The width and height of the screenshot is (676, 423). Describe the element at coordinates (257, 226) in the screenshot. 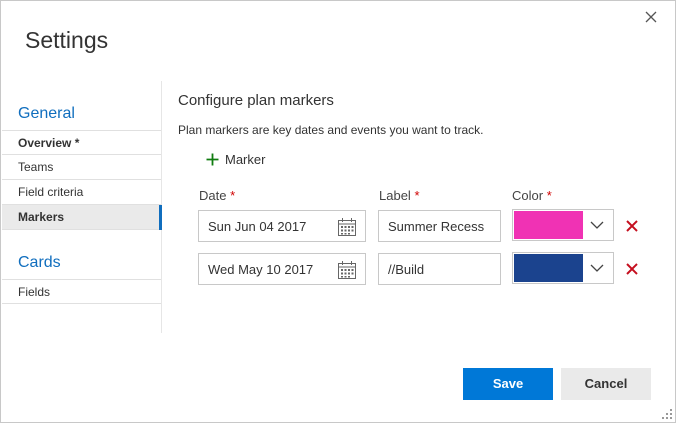

I see `marker-date-value: Sun Jun 04 2017` at that location.